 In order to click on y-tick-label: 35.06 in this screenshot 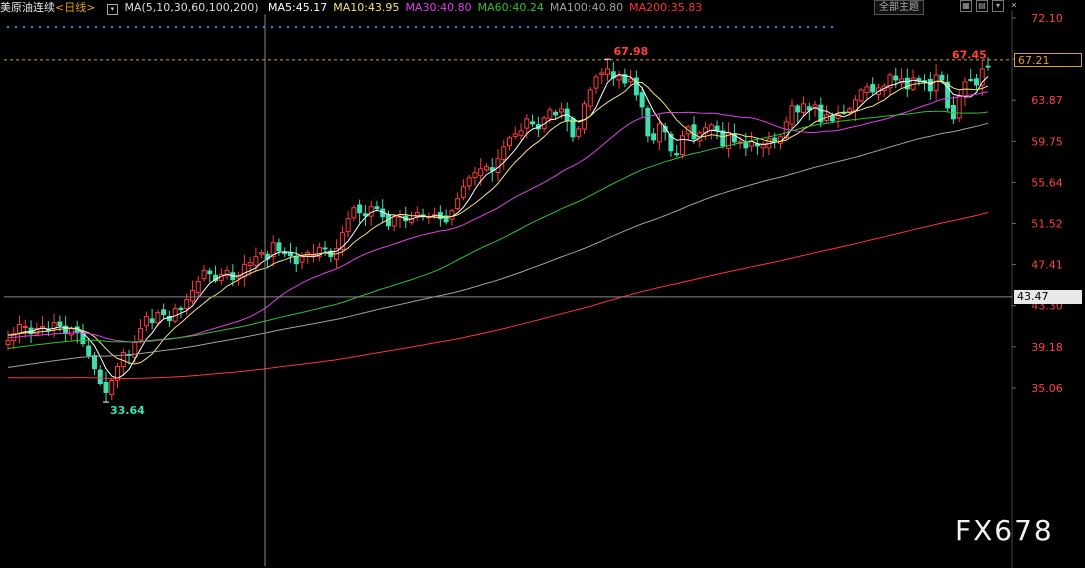, I will do `click(1047, 388)`.